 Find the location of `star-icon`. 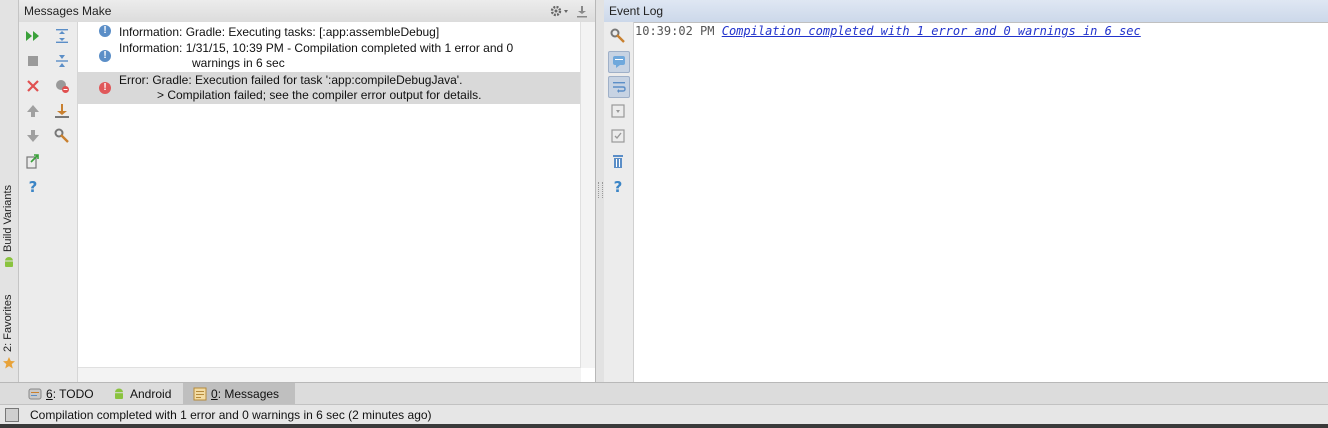

star-icon is located at coordinates (9, 363).